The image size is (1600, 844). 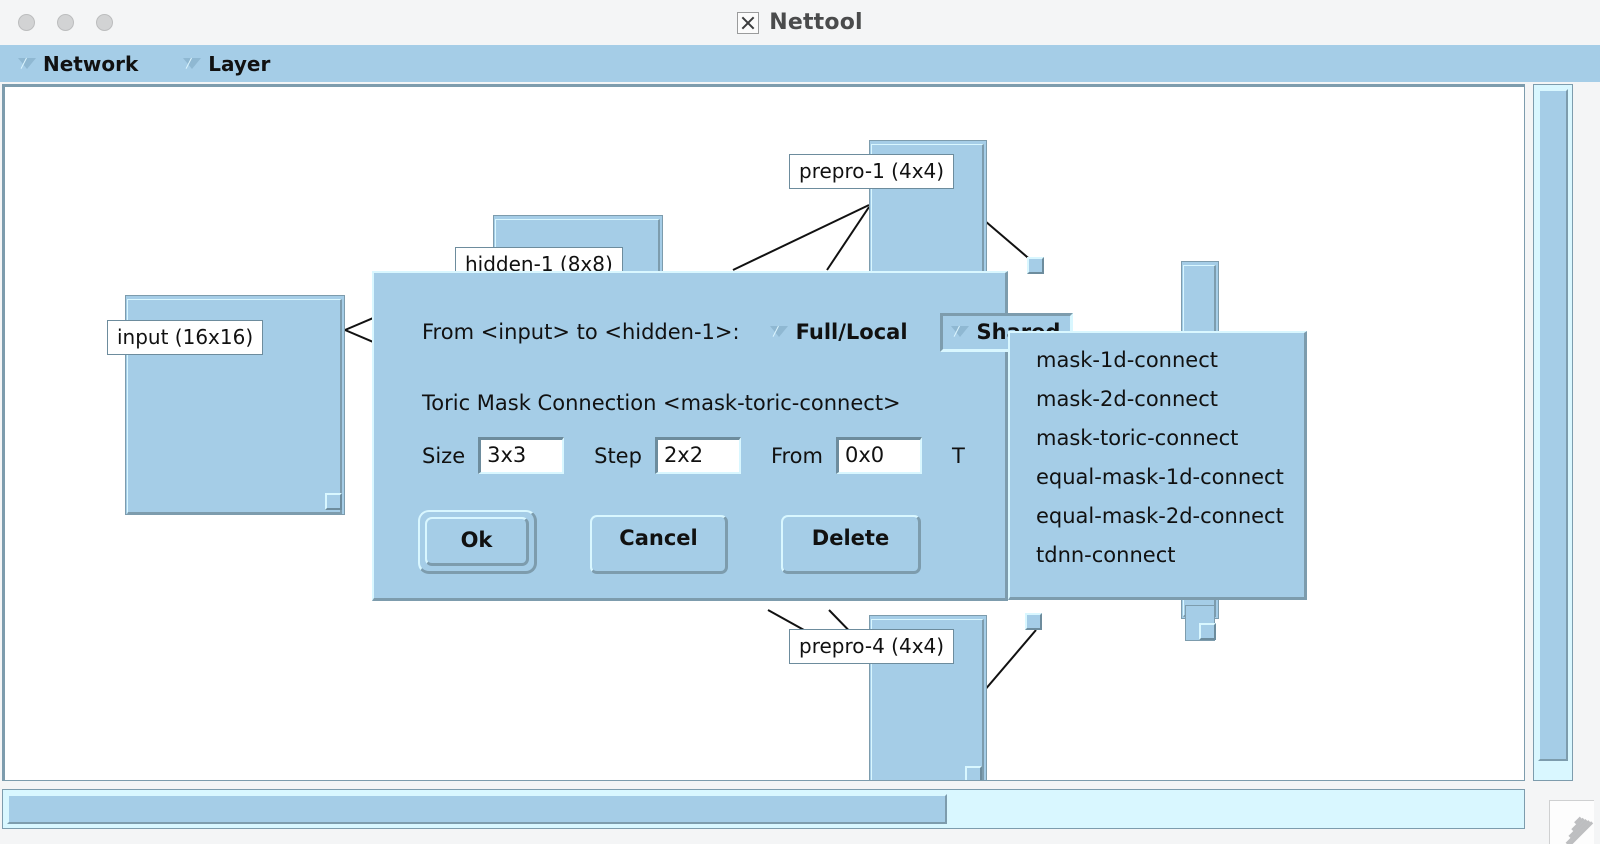 I want to click on node-partial-right-bottom, so click(x=1203, y=624).